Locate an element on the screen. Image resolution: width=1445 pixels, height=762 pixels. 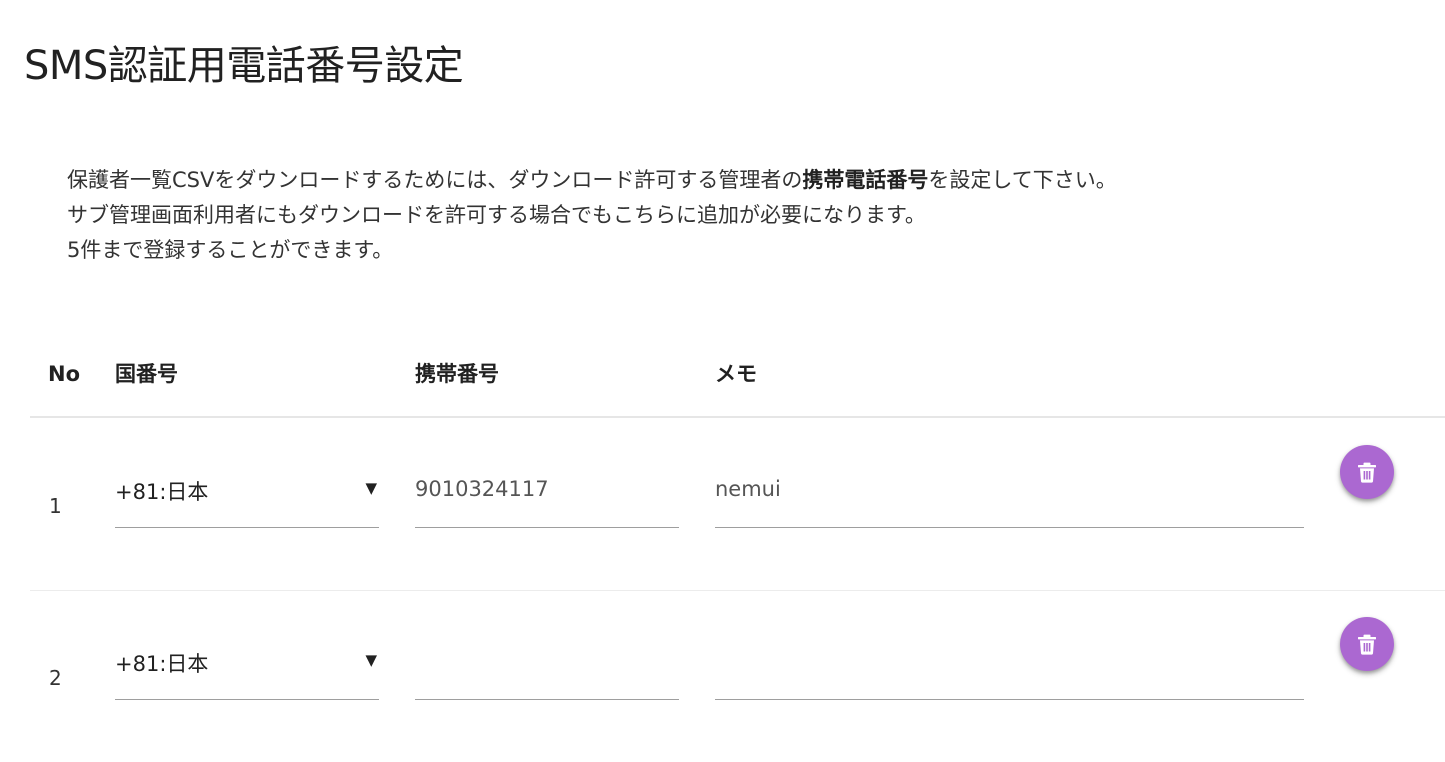
page-title: SMS認証用電話番号設定 is located at coordinates (244, 66).